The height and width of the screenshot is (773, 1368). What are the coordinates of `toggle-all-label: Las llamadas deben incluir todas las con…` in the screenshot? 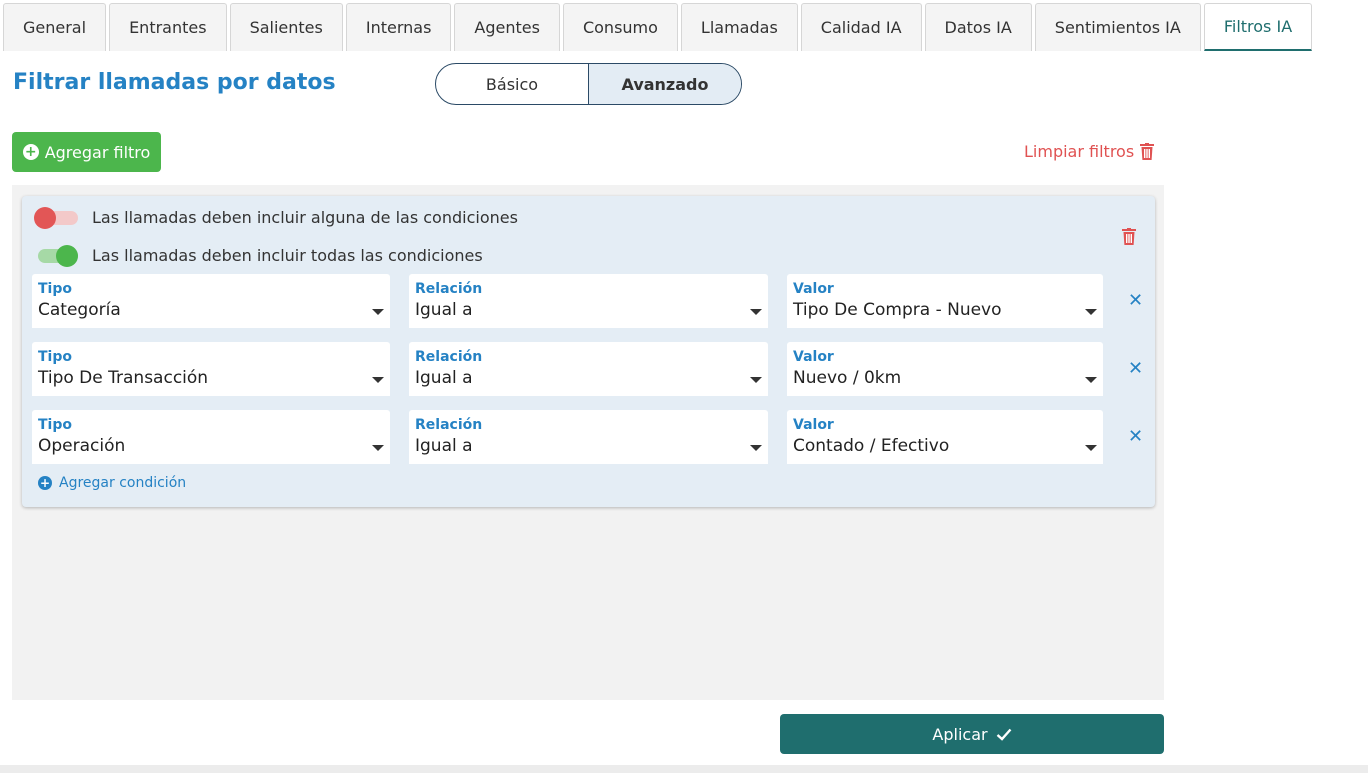 It's located at (287, 255).